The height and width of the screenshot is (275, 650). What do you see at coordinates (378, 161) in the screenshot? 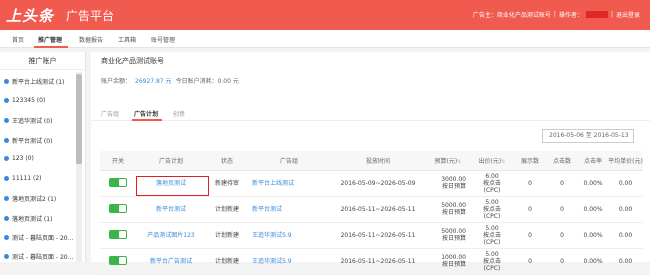
I see `col-header: 投放时间` at bounding box center [378, 161].